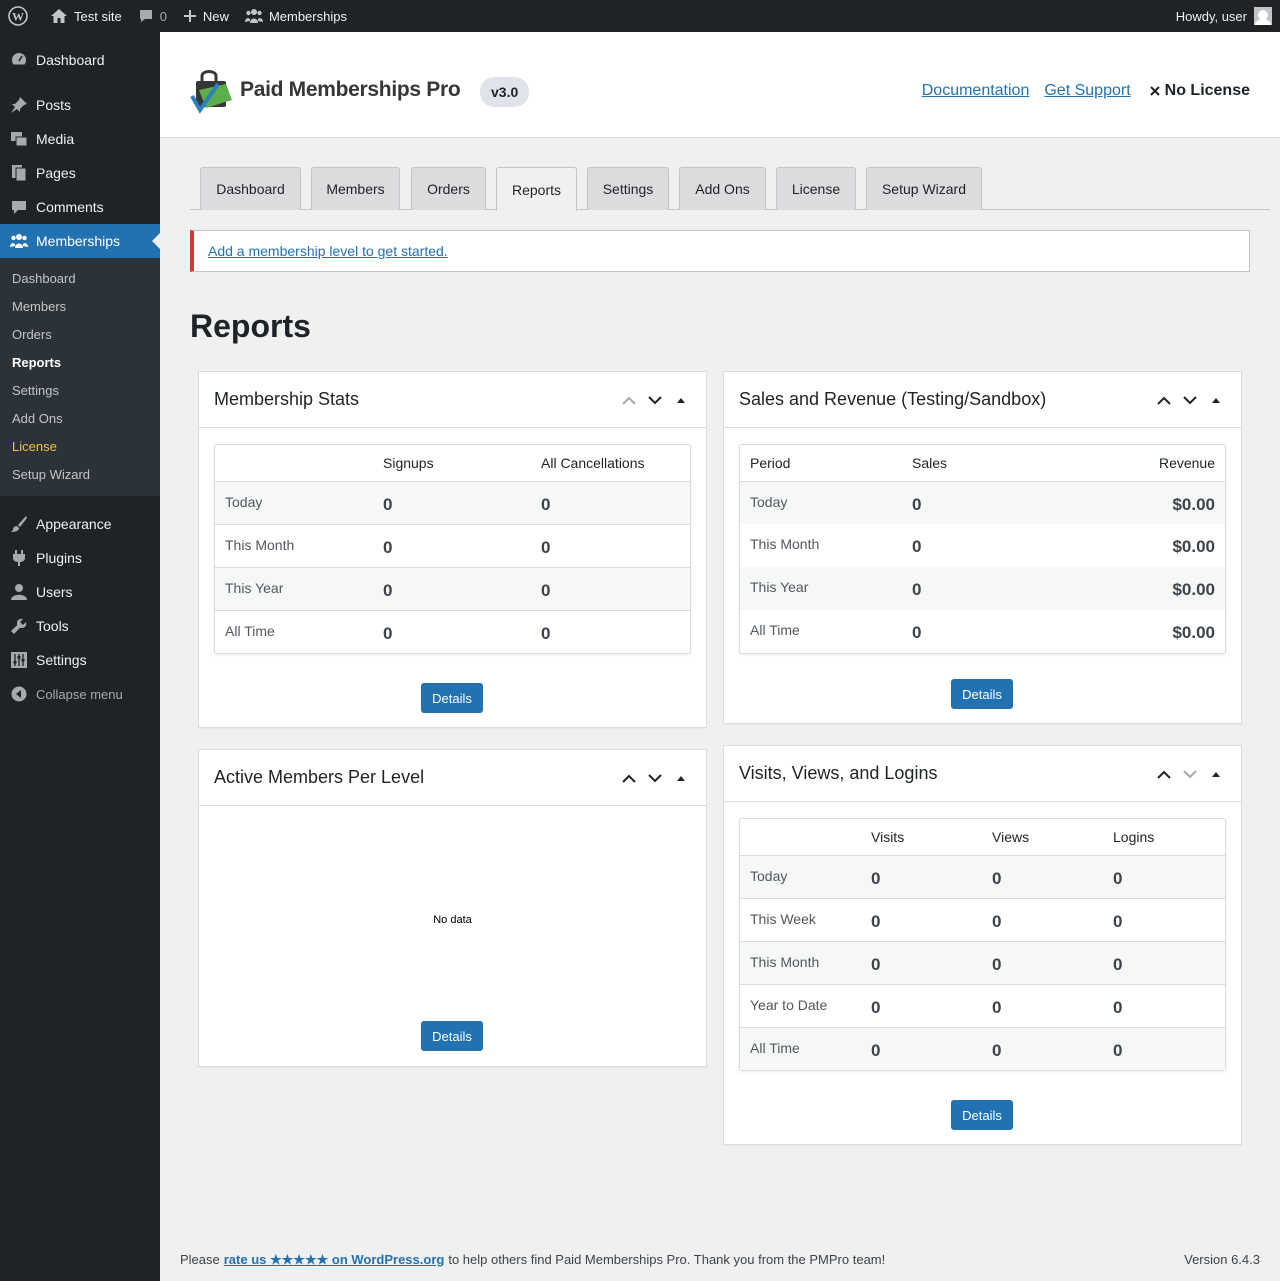 The width and height of the screenshot is (1280, 1281). What do you see at coordinates (294, 463) in the screenshot?
I see `col-header` at bounding box center [294, 463].